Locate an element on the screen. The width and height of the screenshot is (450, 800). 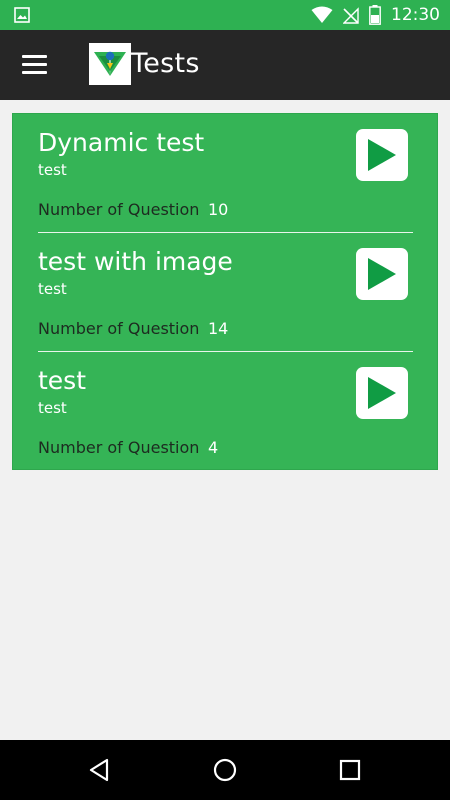
home-icon is located at coordinates (225, 770).